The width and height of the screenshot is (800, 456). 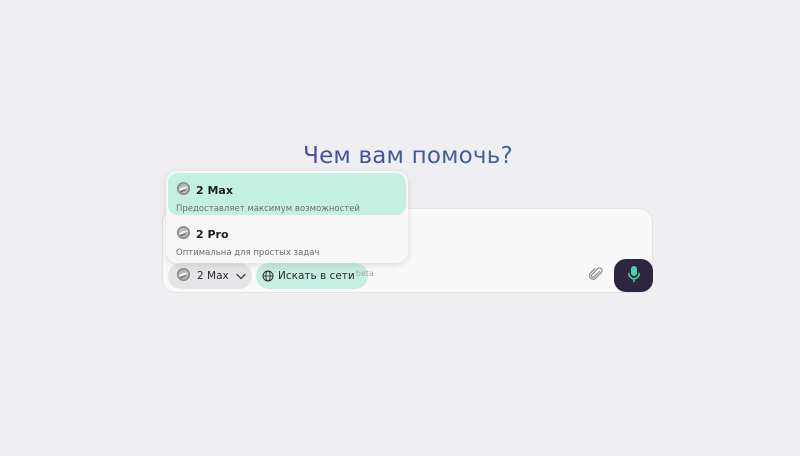 What do you see at coordinates (241, 276) in the screenshot?
I see `chevron-down-icon` at bounding box center [241, 276].